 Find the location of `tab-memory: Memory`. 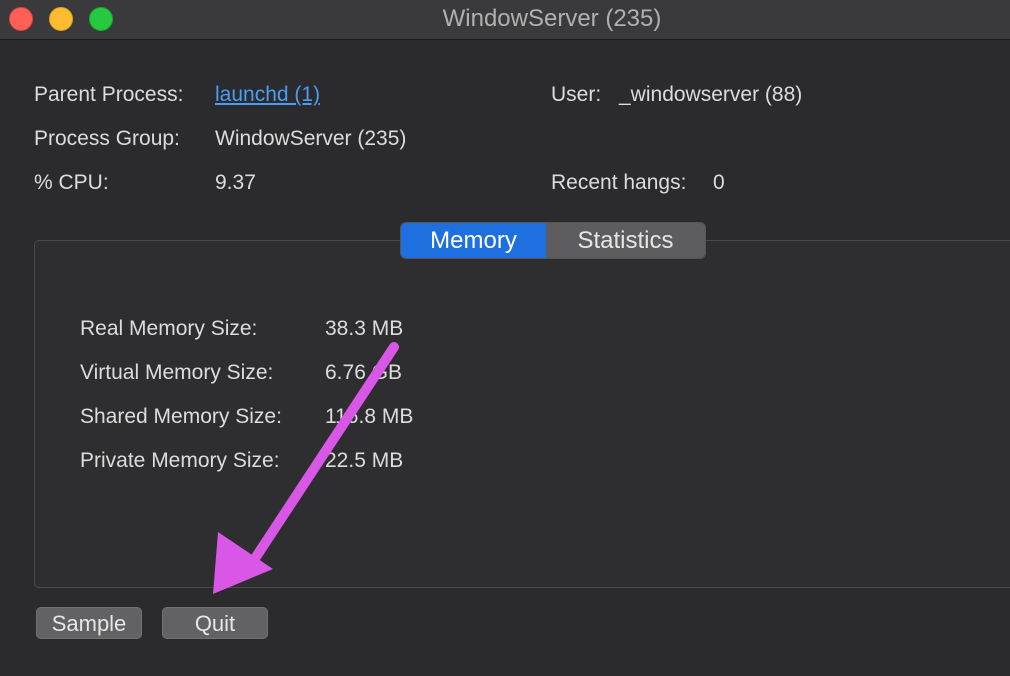

tab-memory: Memory is located at coordinates (473, 240).